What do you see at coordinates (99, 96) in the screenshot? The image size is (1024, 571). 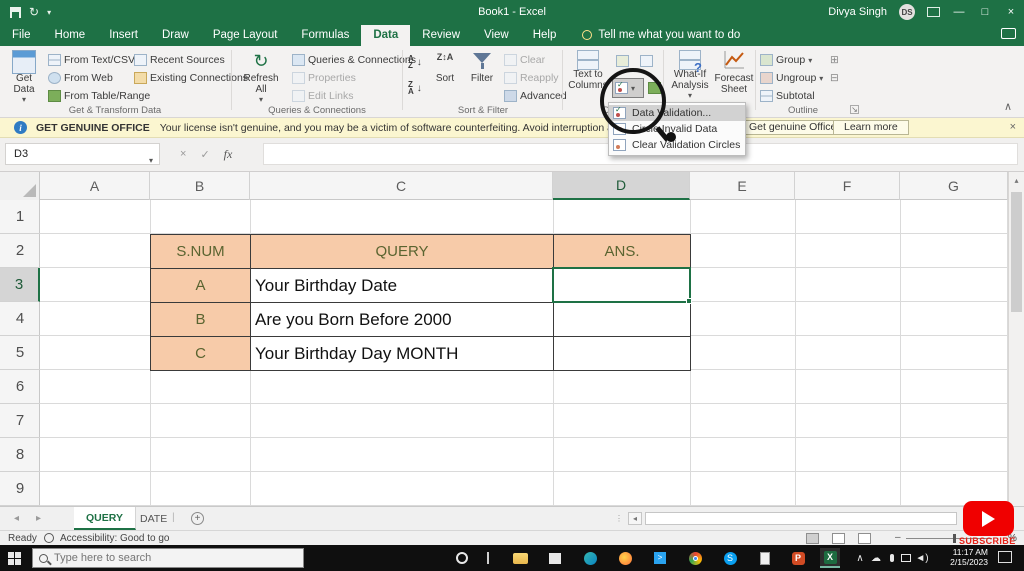 I see `from-table-range-button: From Table/Range` at bounding box center [99, 96].